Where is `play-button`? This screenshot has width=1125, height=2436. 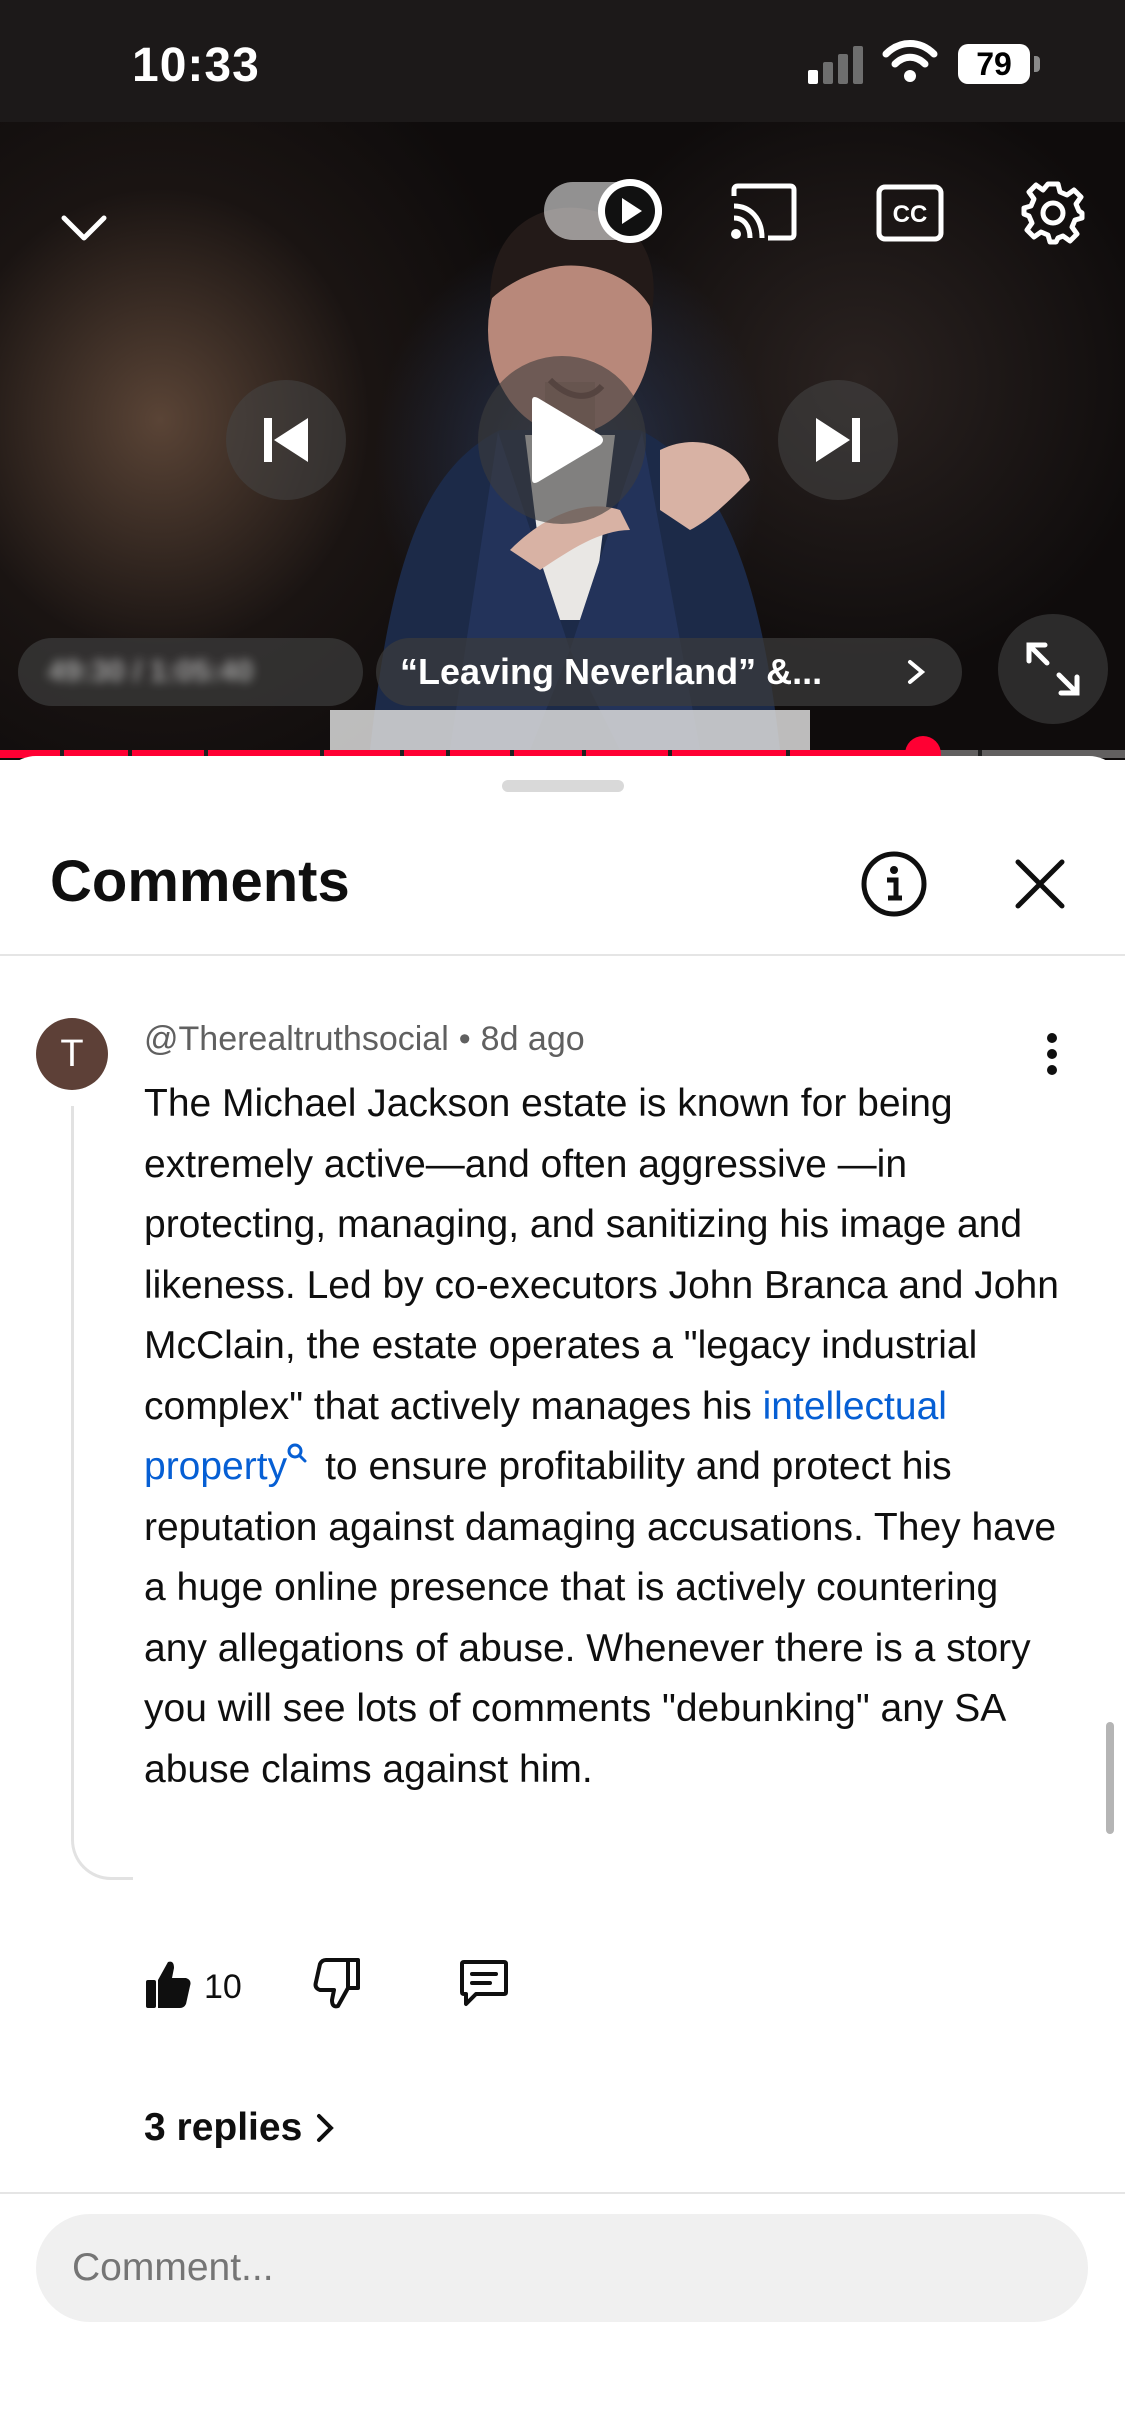 play-button is located at coordinates (562, 440).